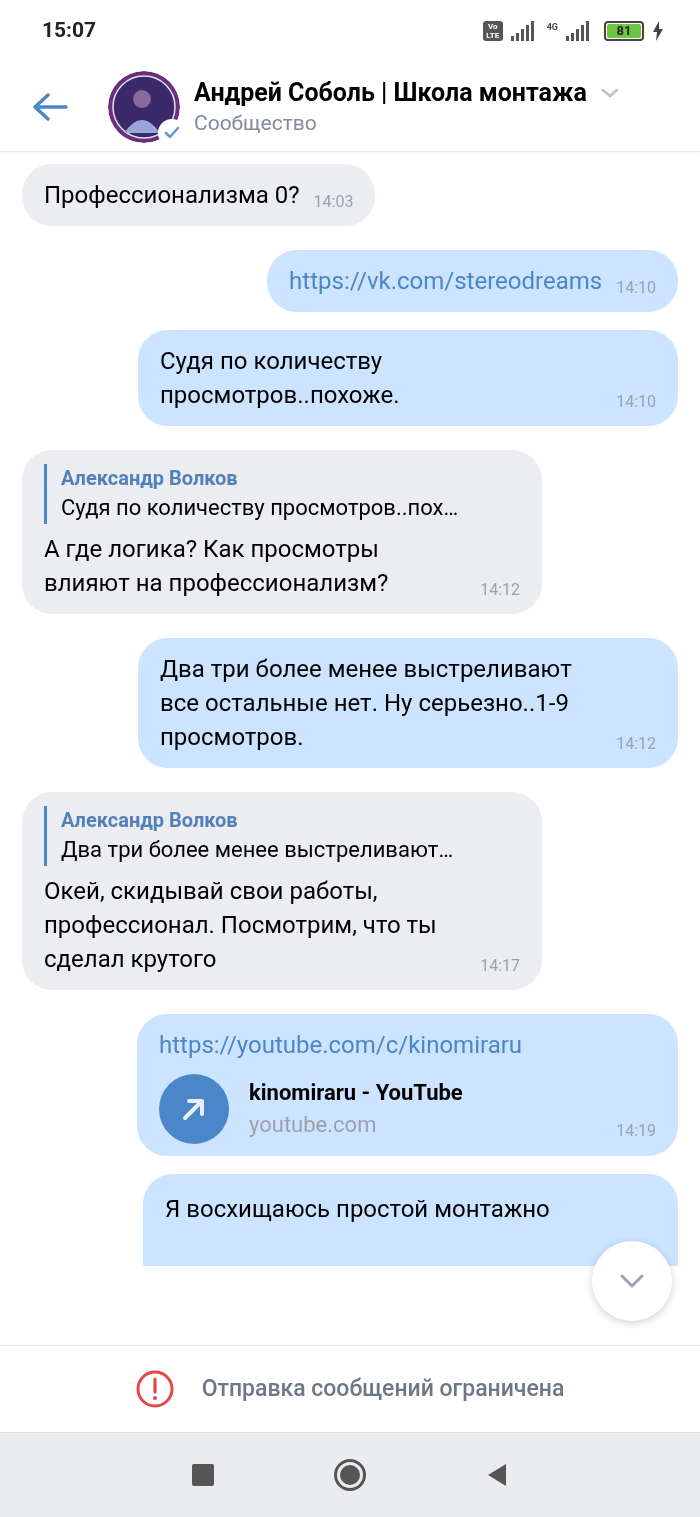 The image size is (700, 1517). Describe the element at coordinates (313, 1125) in the screenshot. I see `link-domain: youtube.com` at that location.